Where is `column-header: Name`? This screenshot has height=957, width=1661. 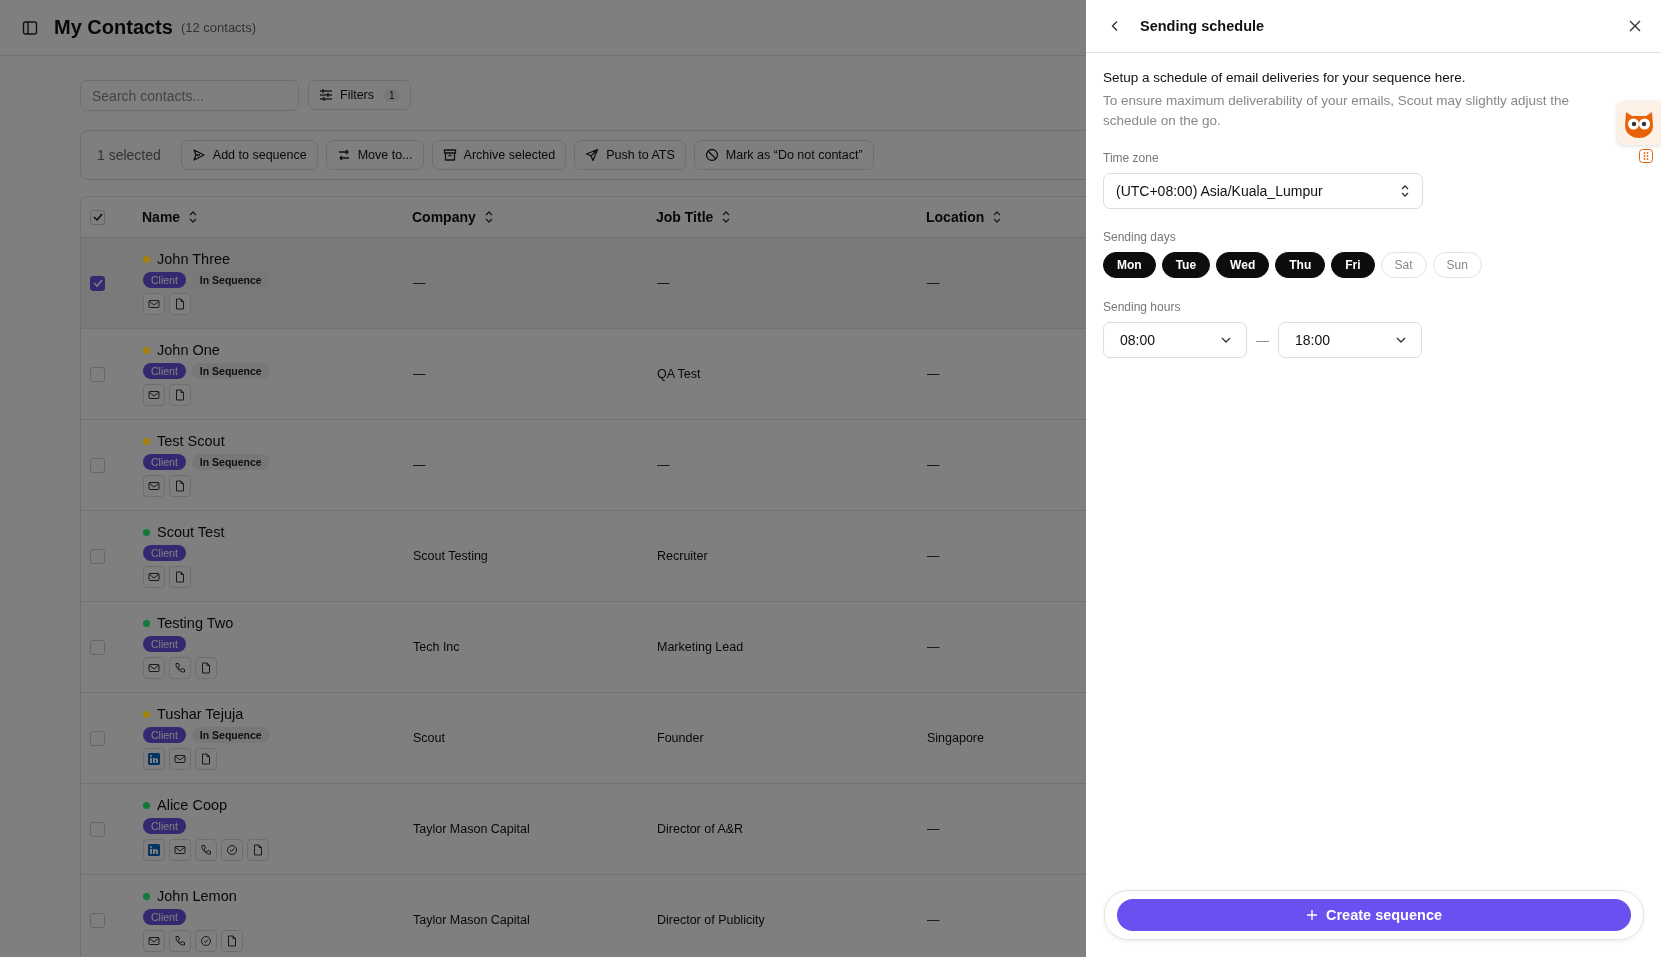 column-header: Name is located at coordinates (161, 217).